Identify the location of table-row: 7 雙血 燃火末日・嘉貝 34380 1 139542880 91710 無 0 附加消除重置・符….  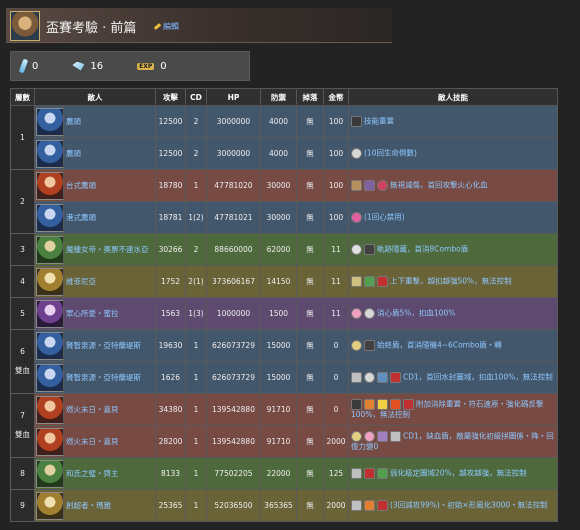
(284, 425).